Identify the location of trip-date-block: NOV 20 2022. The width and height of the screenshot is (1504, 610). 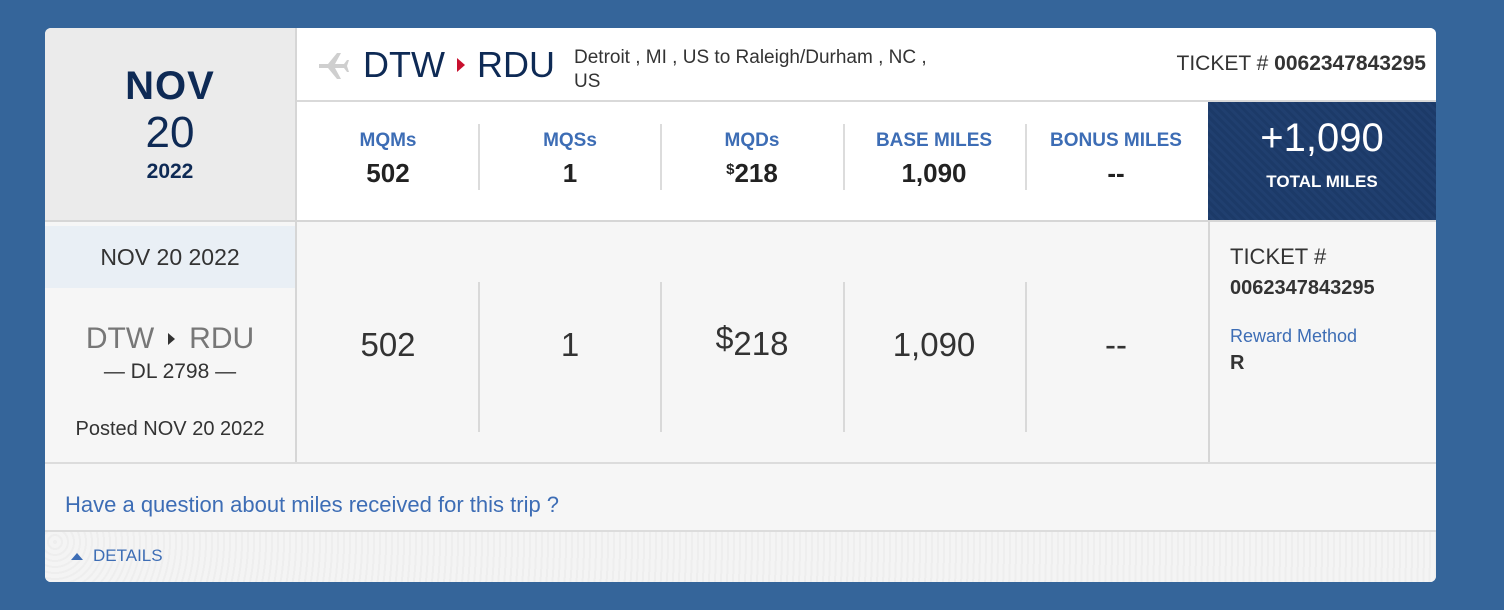
(171, 124).